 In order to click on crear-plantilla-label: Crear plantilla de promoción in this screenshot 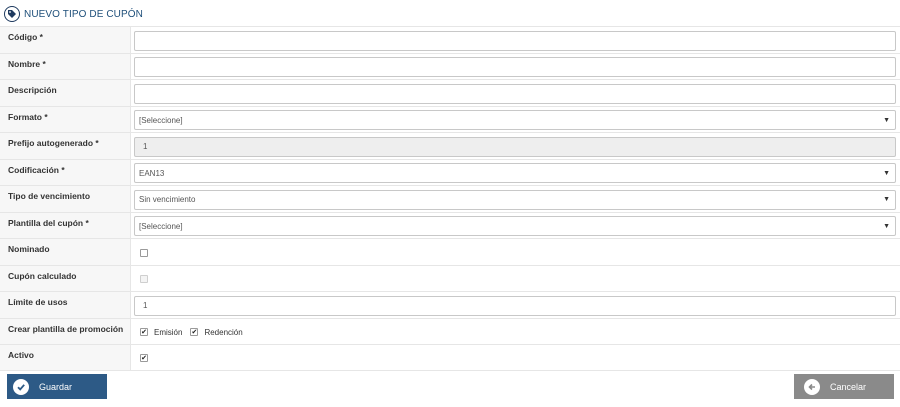, I will do `click(65, 331)`.